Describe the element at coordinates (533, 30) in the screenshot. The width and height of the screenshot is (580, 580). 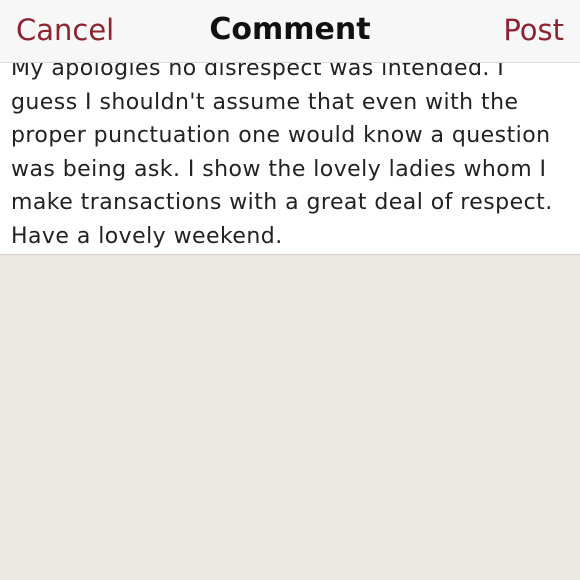
I see `post-button: Post` at that location.